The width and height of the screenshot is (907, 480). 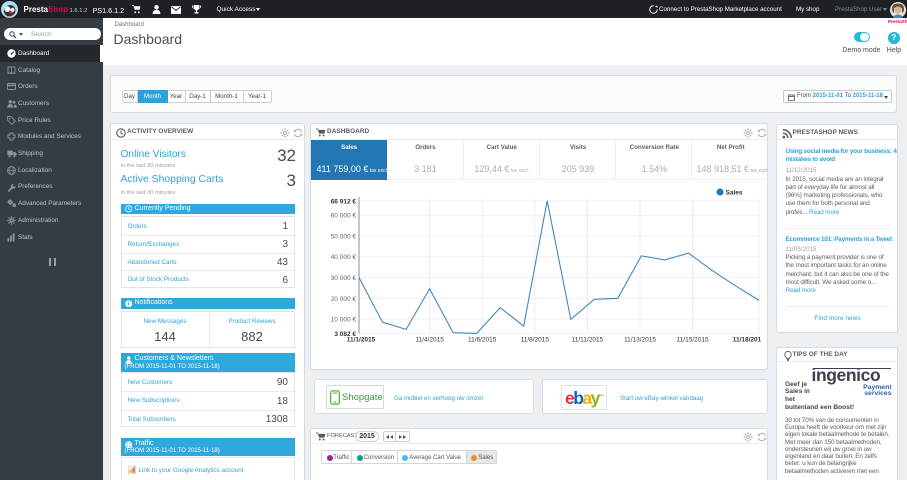 I want to click on svg-text: 11/8/2015, so click(x=535, y=340).